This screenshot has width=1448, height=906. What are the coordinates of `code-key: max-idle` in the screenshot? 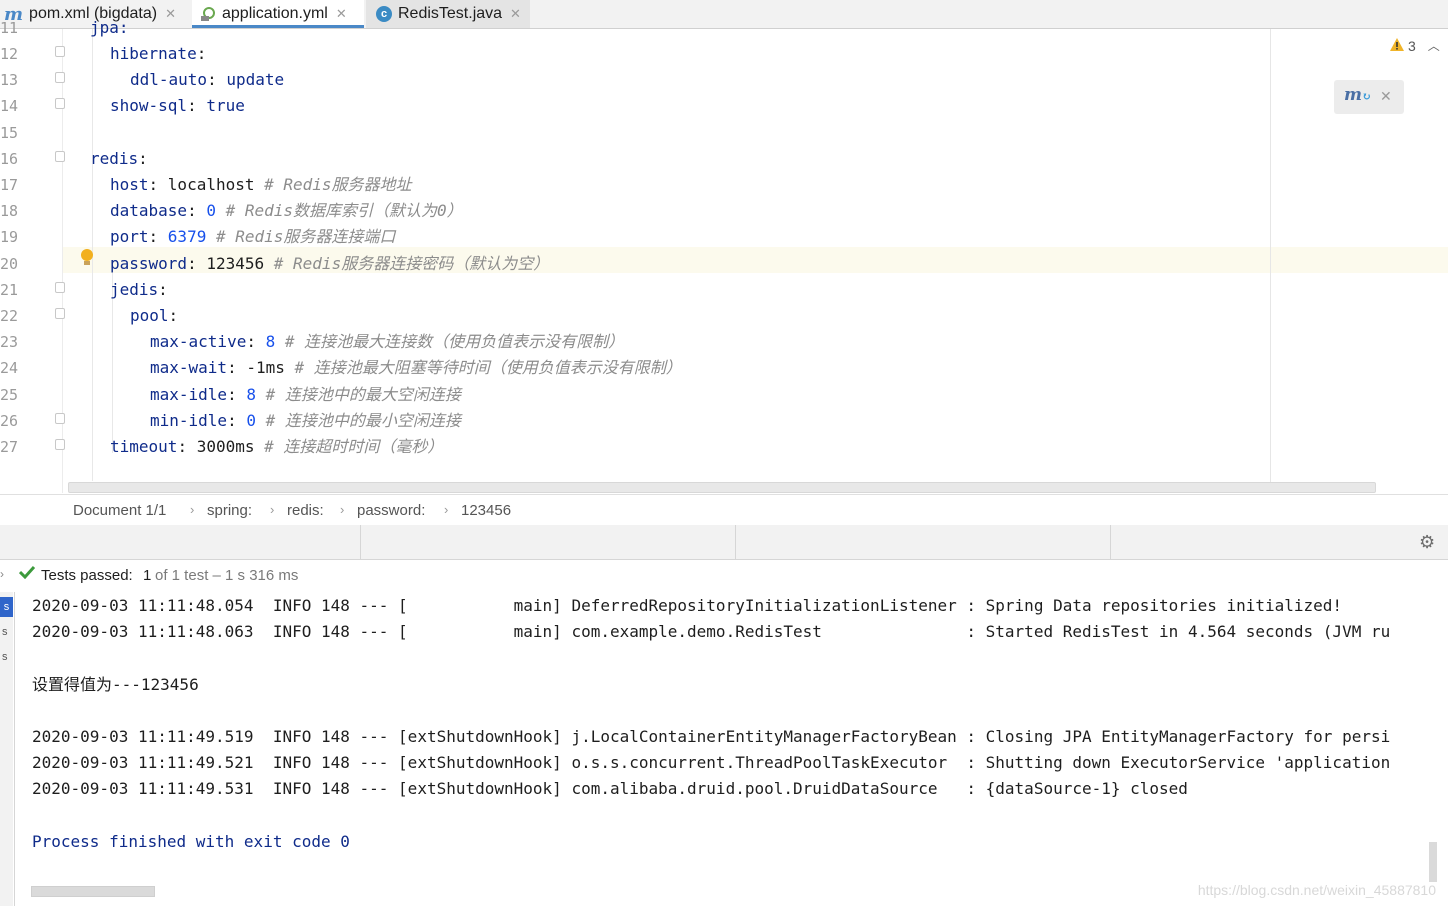 It's located at (189, 394).